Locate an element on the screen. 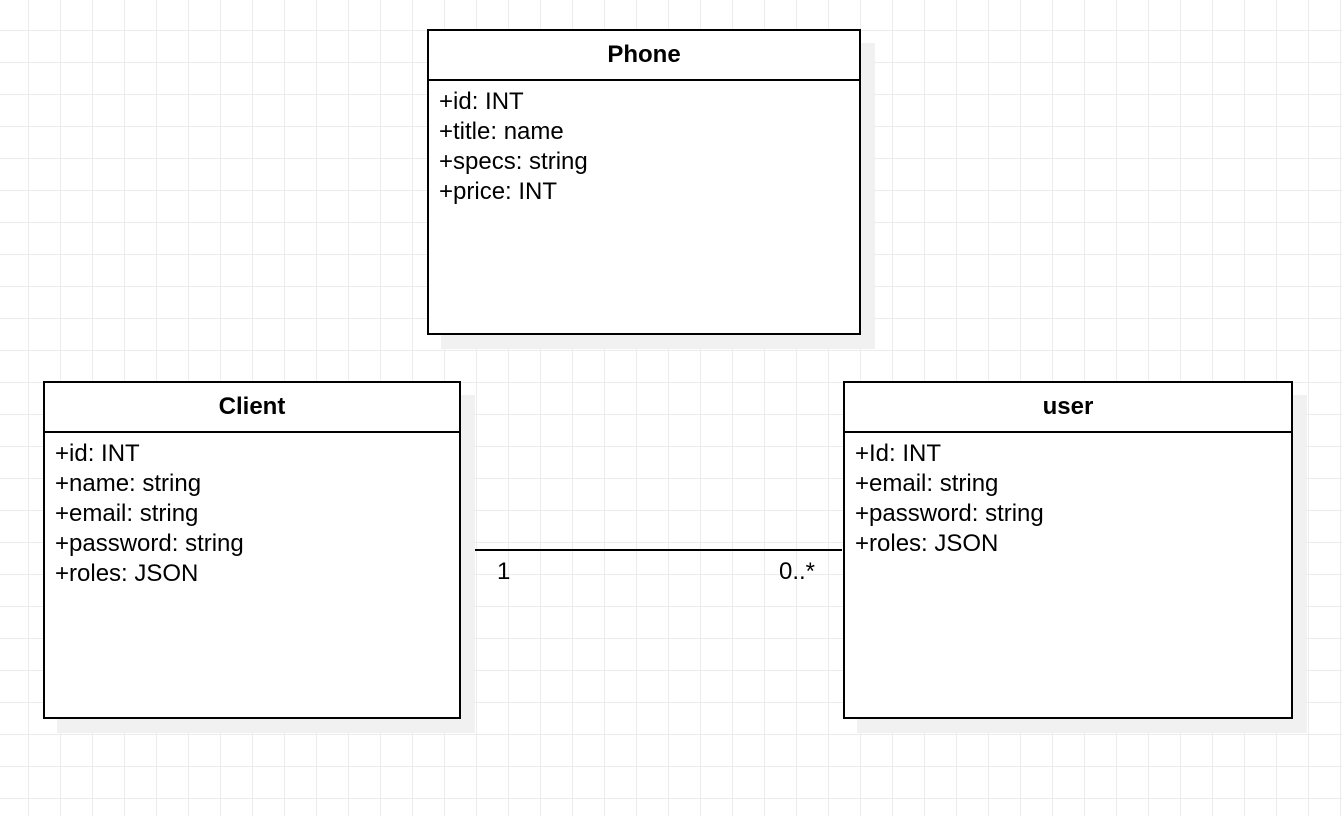 The image size is (1342, 816). class-attribute: +name: string is located at coordinates (128, 483).